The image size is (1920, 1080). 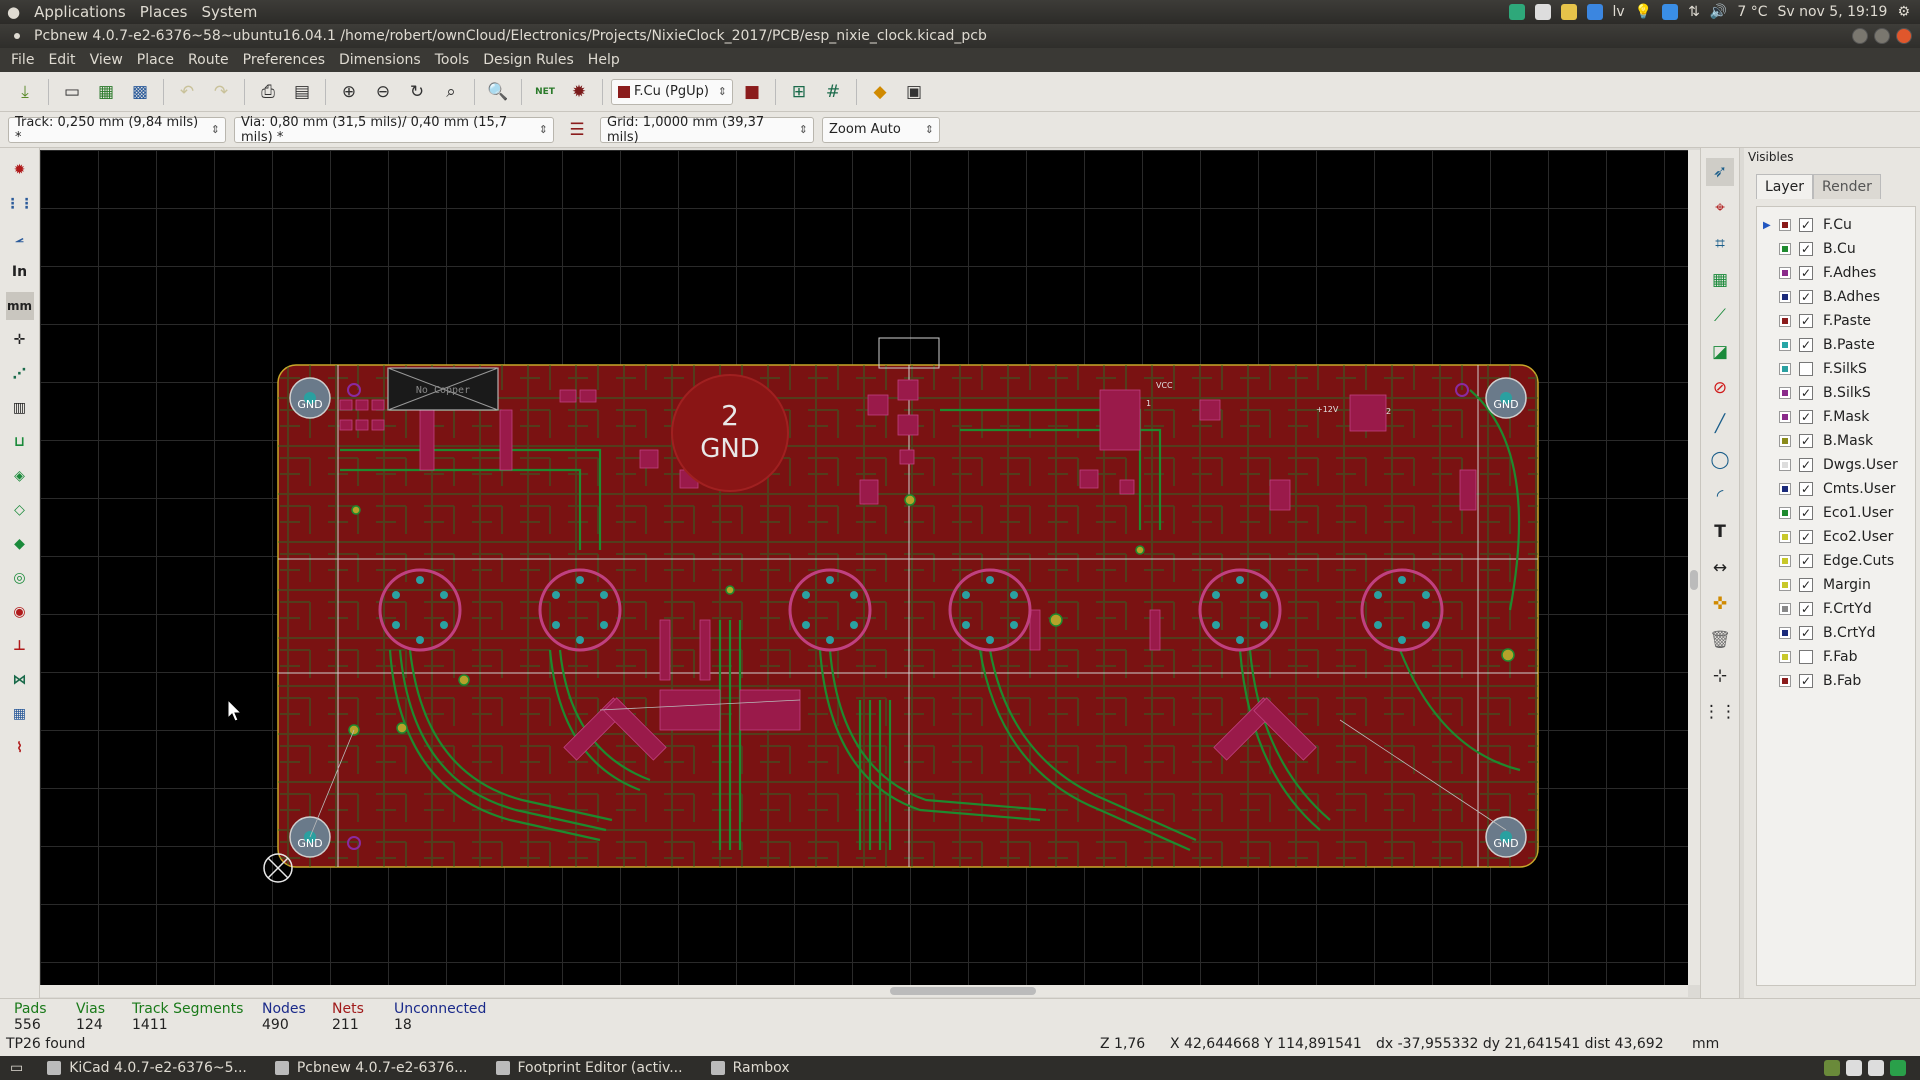 What do you see at coordinates (80, 12) in the screenshot?
I see `panel-menu-applications: Applications` at bounding box center [80, 12].